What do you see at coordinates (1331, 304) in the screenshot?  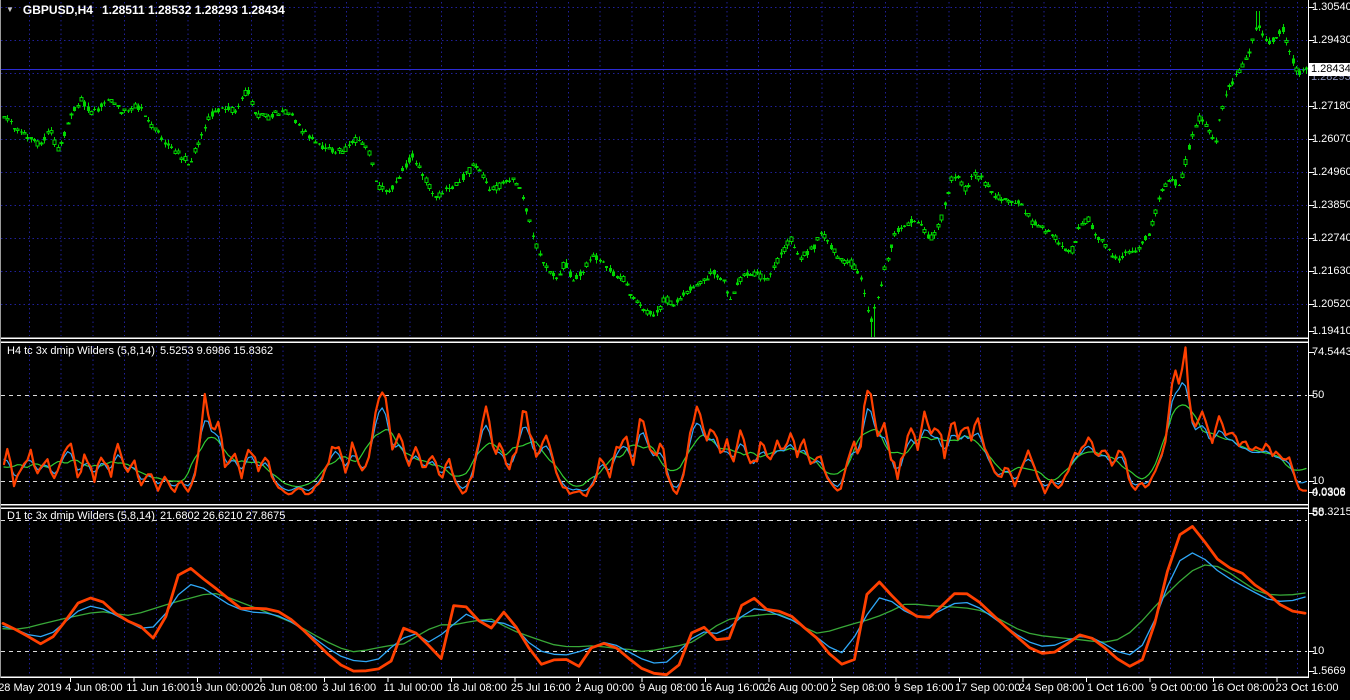 I see `price-axis-label: 1.20520` at bounding box center [1331, 304].